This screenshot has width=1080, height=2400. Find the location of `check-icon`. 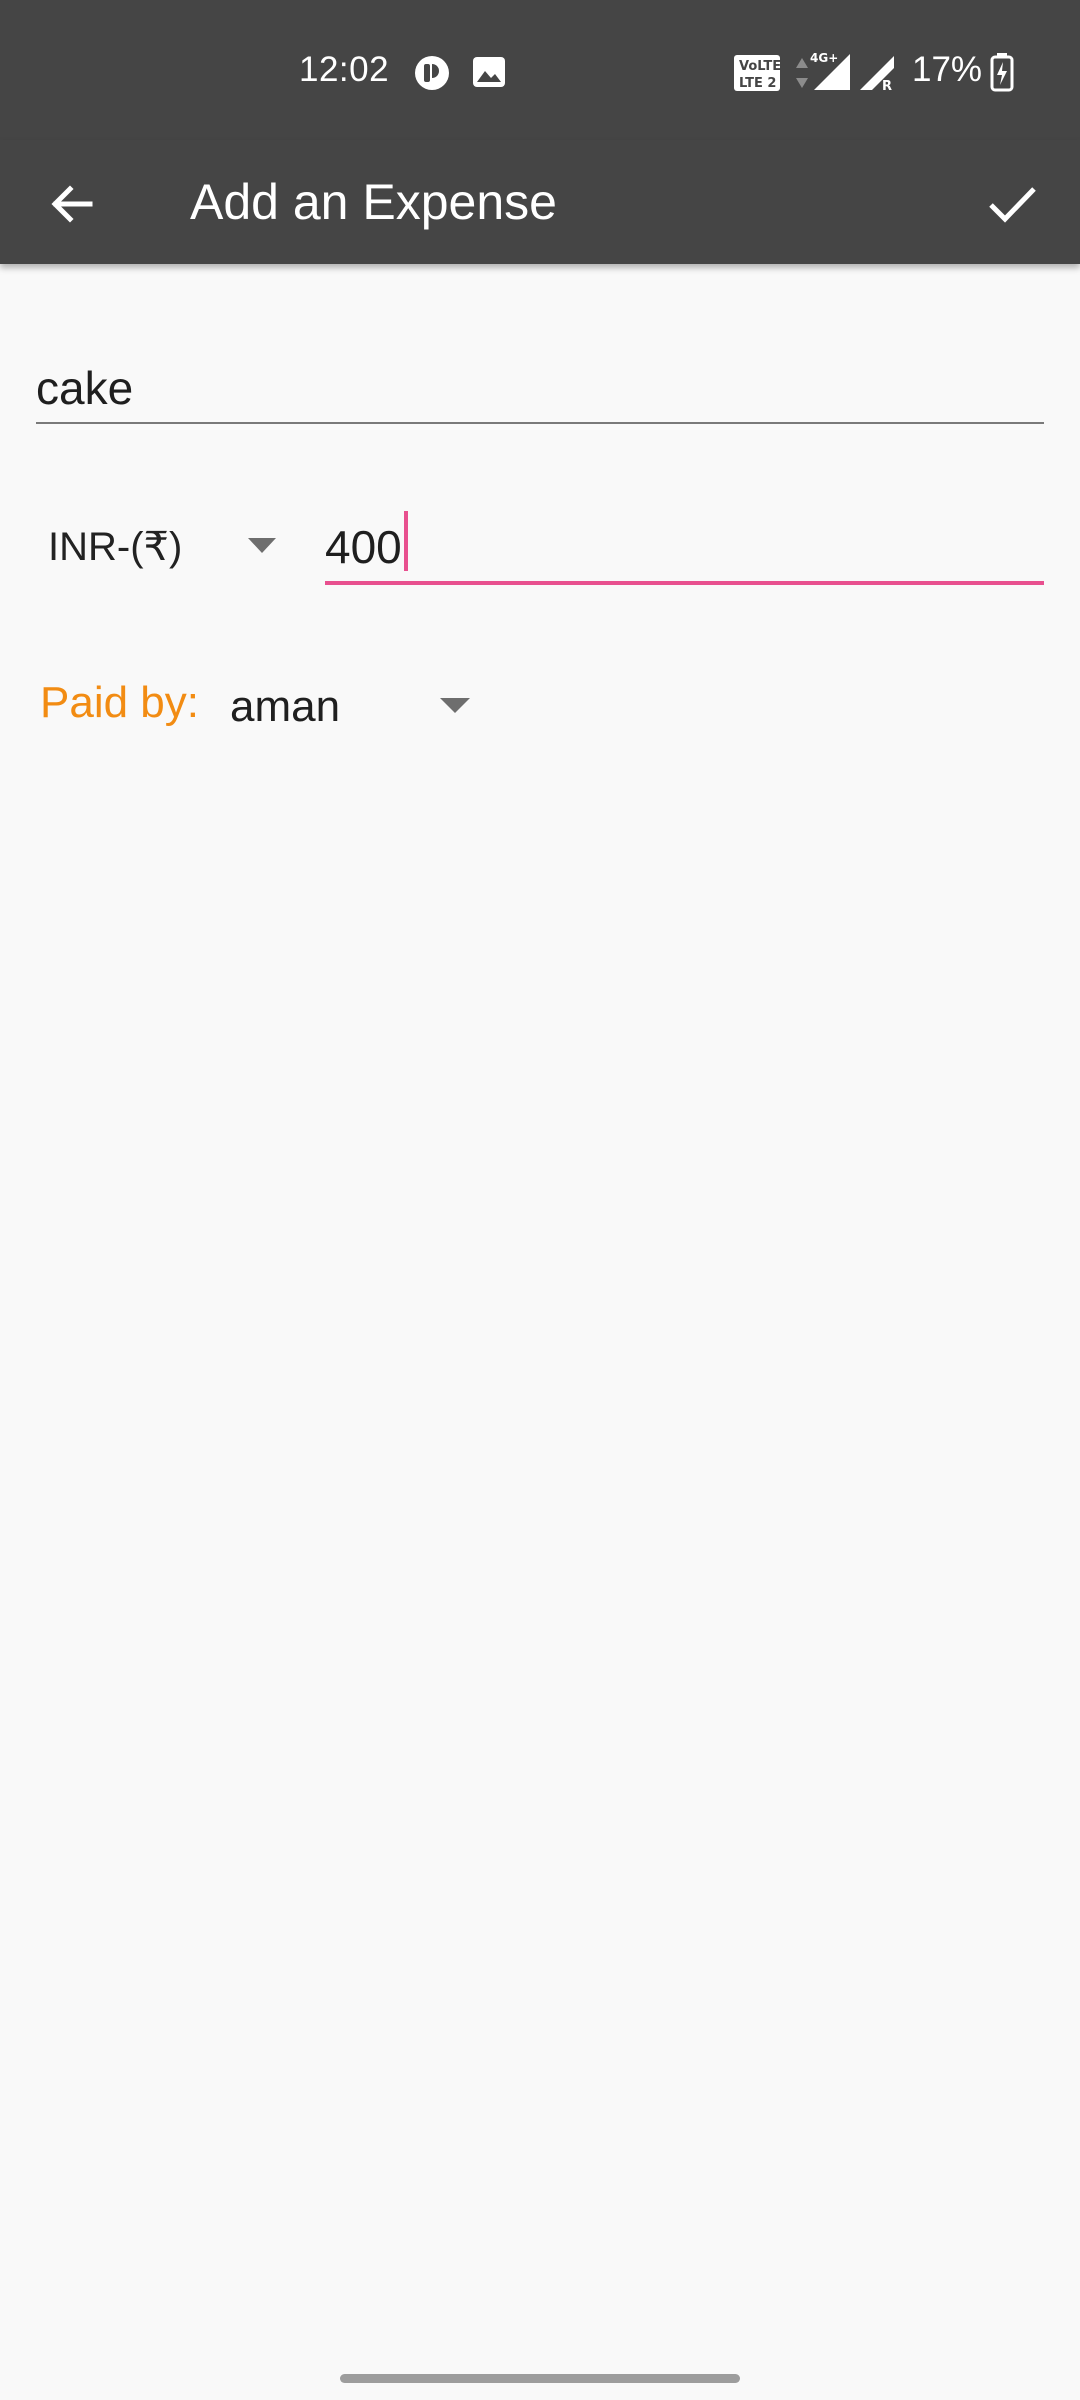

check-icon is located at coordinates (1012, 205).